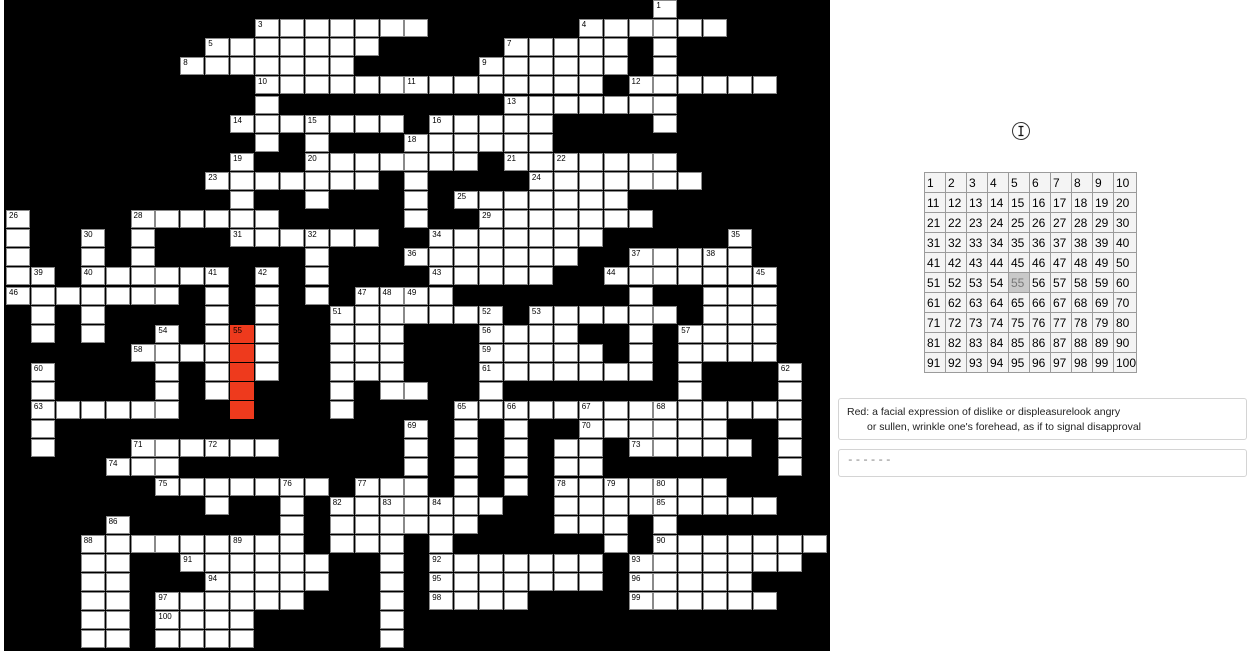 This screenshot has width=1252, height=665. I want to click on picker-number-53: 53, so click(977, 282).